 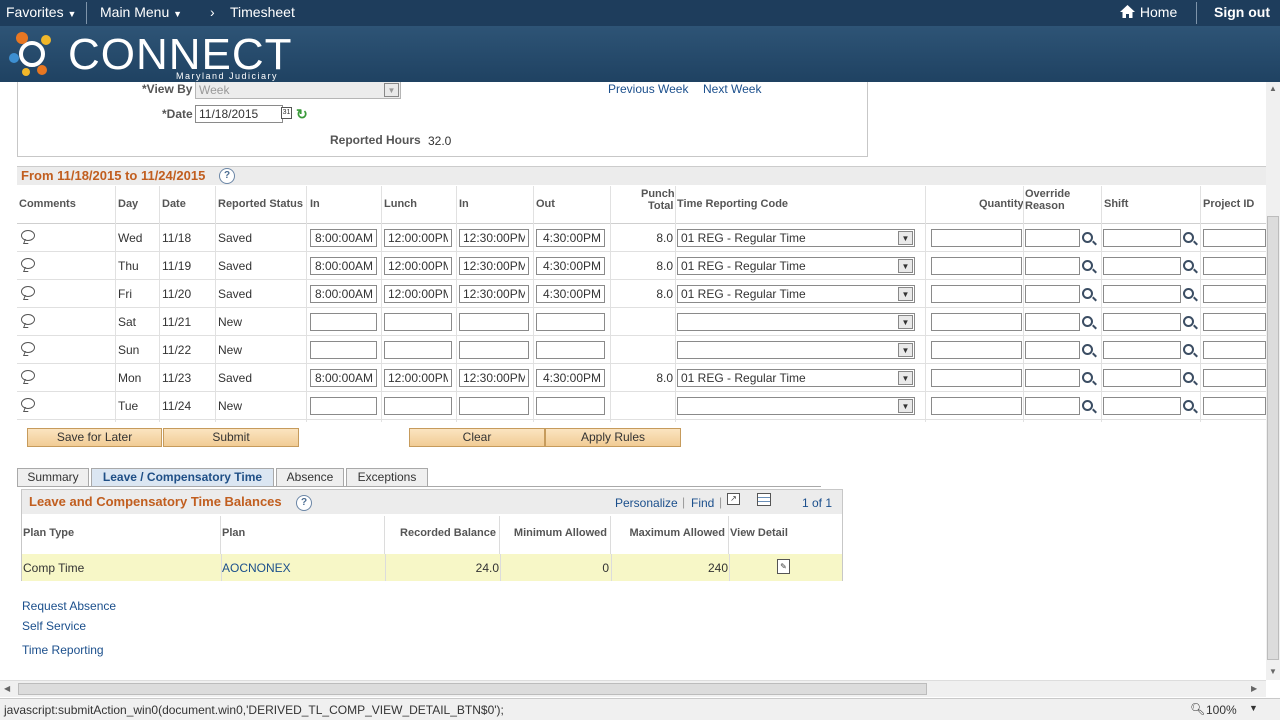 What do you see at coordinates (1273, 88) in the screenshot?
I see `scroll-up-icon: ▲` at bounding box center [1273, 88].